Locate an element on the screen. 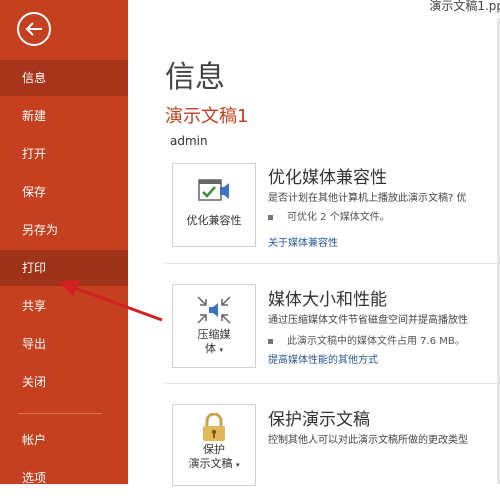 Image resolution: width=500 pixels, height=496 pixels. sidebar-divider is located at coordinates (60, 413).